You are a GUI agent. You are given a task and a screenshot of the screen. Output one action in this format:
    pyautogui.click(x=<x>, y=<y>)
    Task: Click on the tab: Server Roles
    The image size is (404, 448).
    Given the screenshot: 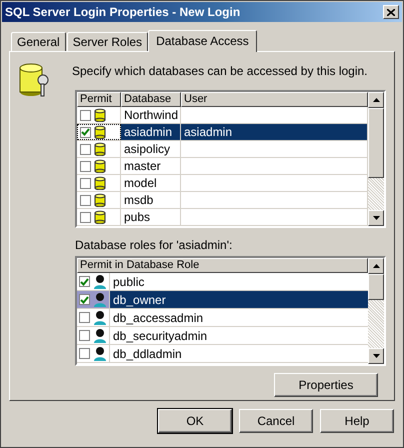 What is the action you would take?
    pyautogui.click(x=107, y=41)
    